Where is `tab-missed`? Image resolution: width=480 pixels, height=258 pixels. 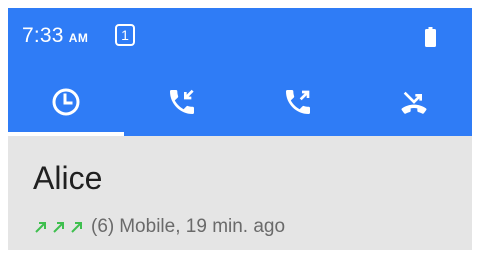 tab-missed is located at coordinates (414, 102).